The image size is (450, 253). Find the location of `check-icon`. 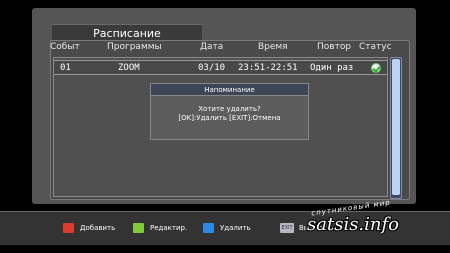

check-icon is located at coordinates (376, 68).